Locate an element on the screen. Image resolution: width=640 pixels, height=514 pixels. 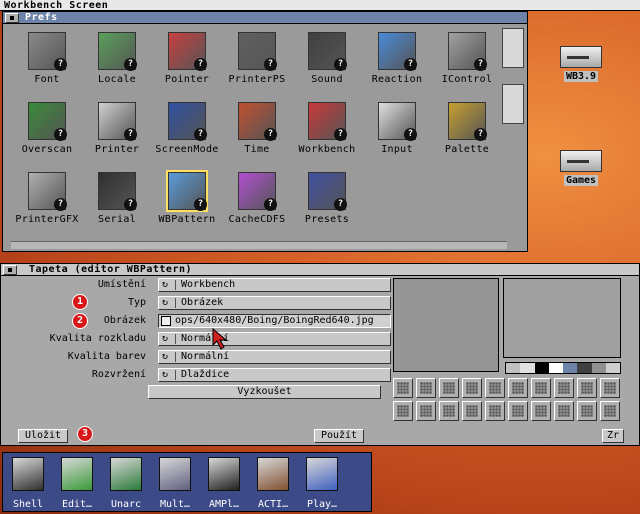
prefs-icon-presets: ? Presets is located at coordinates (327, 201).